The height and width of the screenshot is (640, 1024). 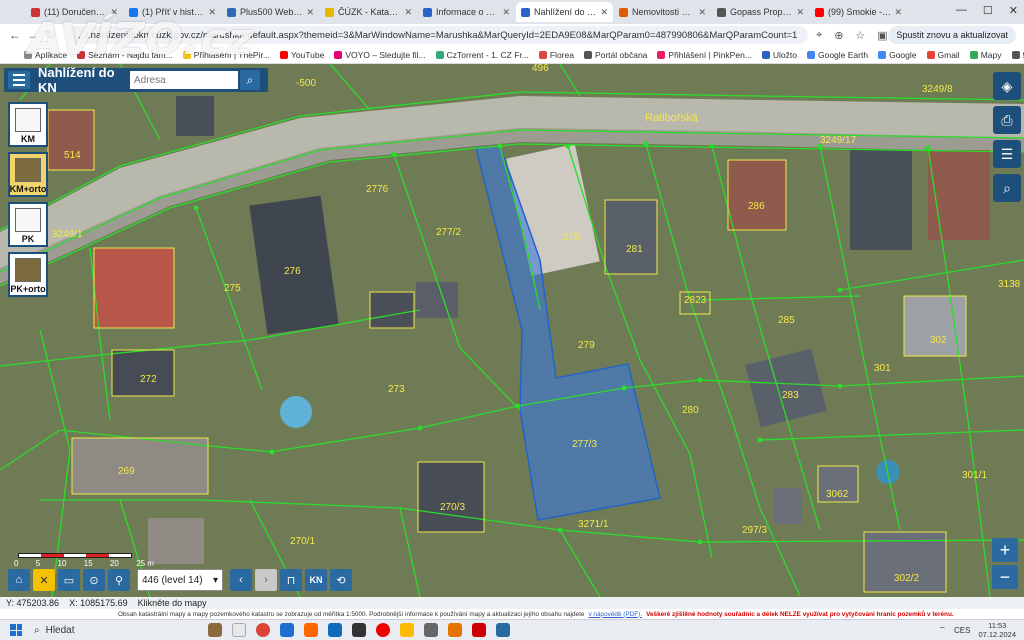 I want to click on browser-tab: ČÚZK - Katastrální m✕, so click(x=368, y=12).